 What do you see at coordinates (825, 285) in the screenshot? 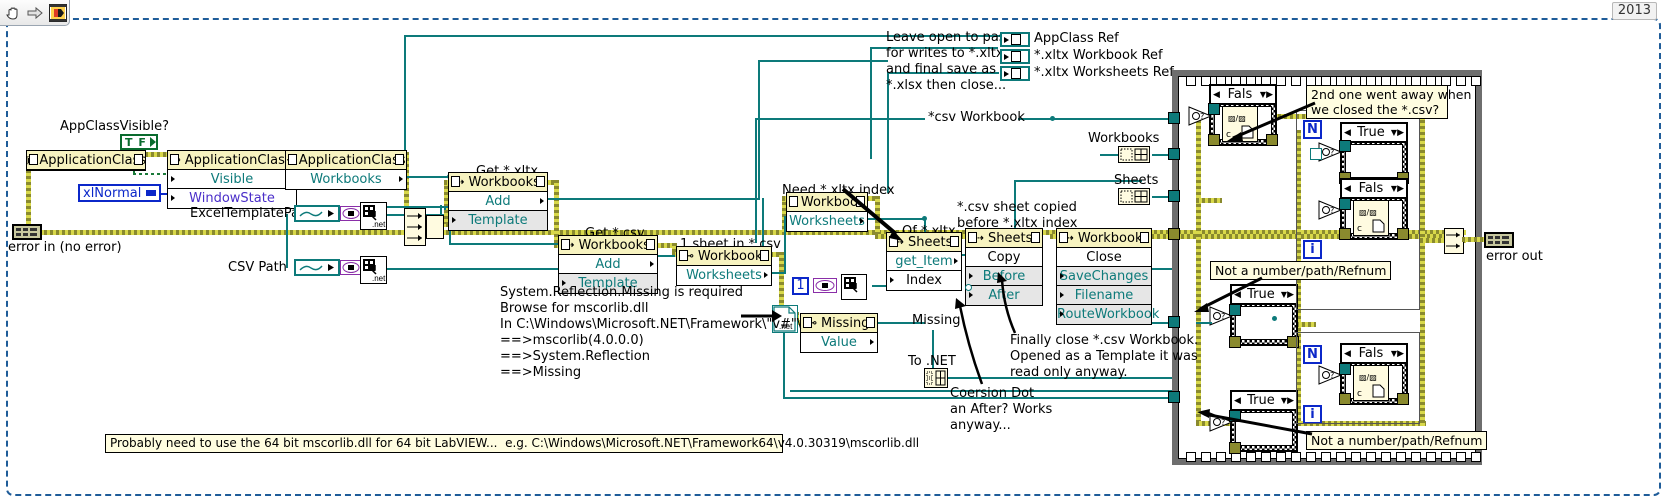
I see `number-to-variant-node` at bounding box center [825, 285].